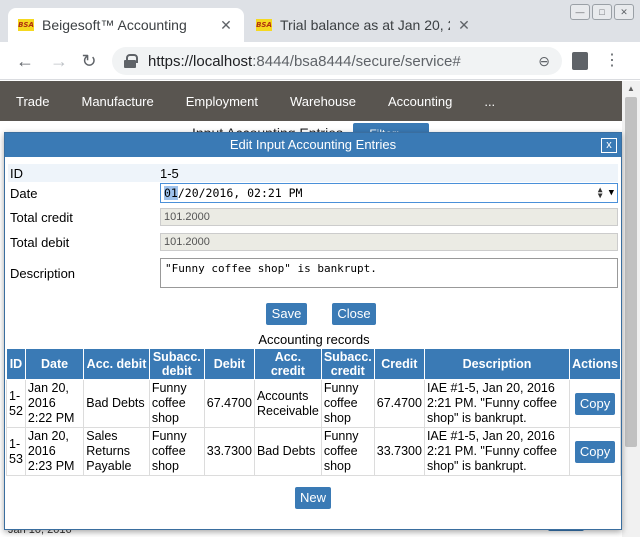  I want to click on minimize-icon: —, so click(580, 12).